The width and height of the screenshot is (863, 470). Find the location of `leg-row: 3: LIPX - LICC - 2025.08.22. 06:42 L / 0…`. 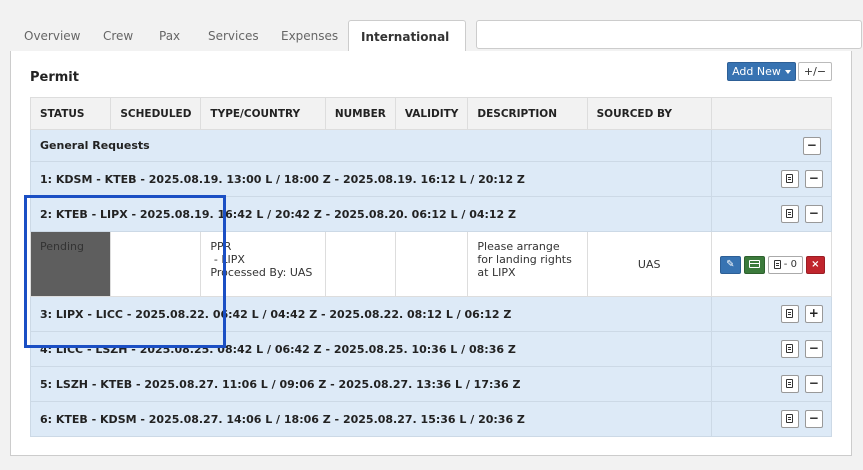

leg-row: 3: LIPX - LICC - 2025.08.22. 06:42 L / 0… is located at coordinates (431, 314).